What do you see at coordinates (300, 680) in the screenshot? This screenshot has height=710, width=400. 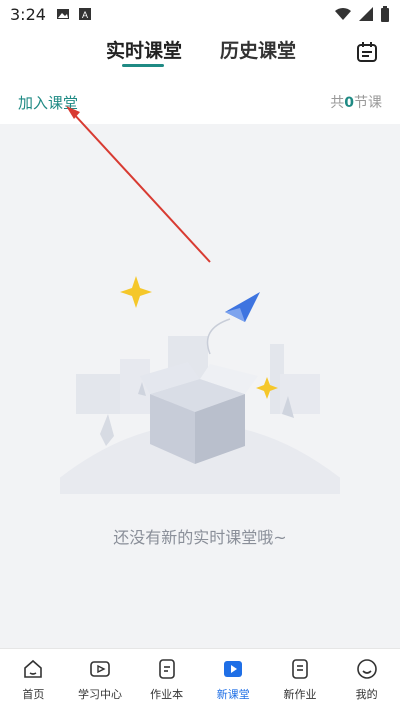 I see `nav-item-new-homework: 新作业` at bounding box center [300, 680].